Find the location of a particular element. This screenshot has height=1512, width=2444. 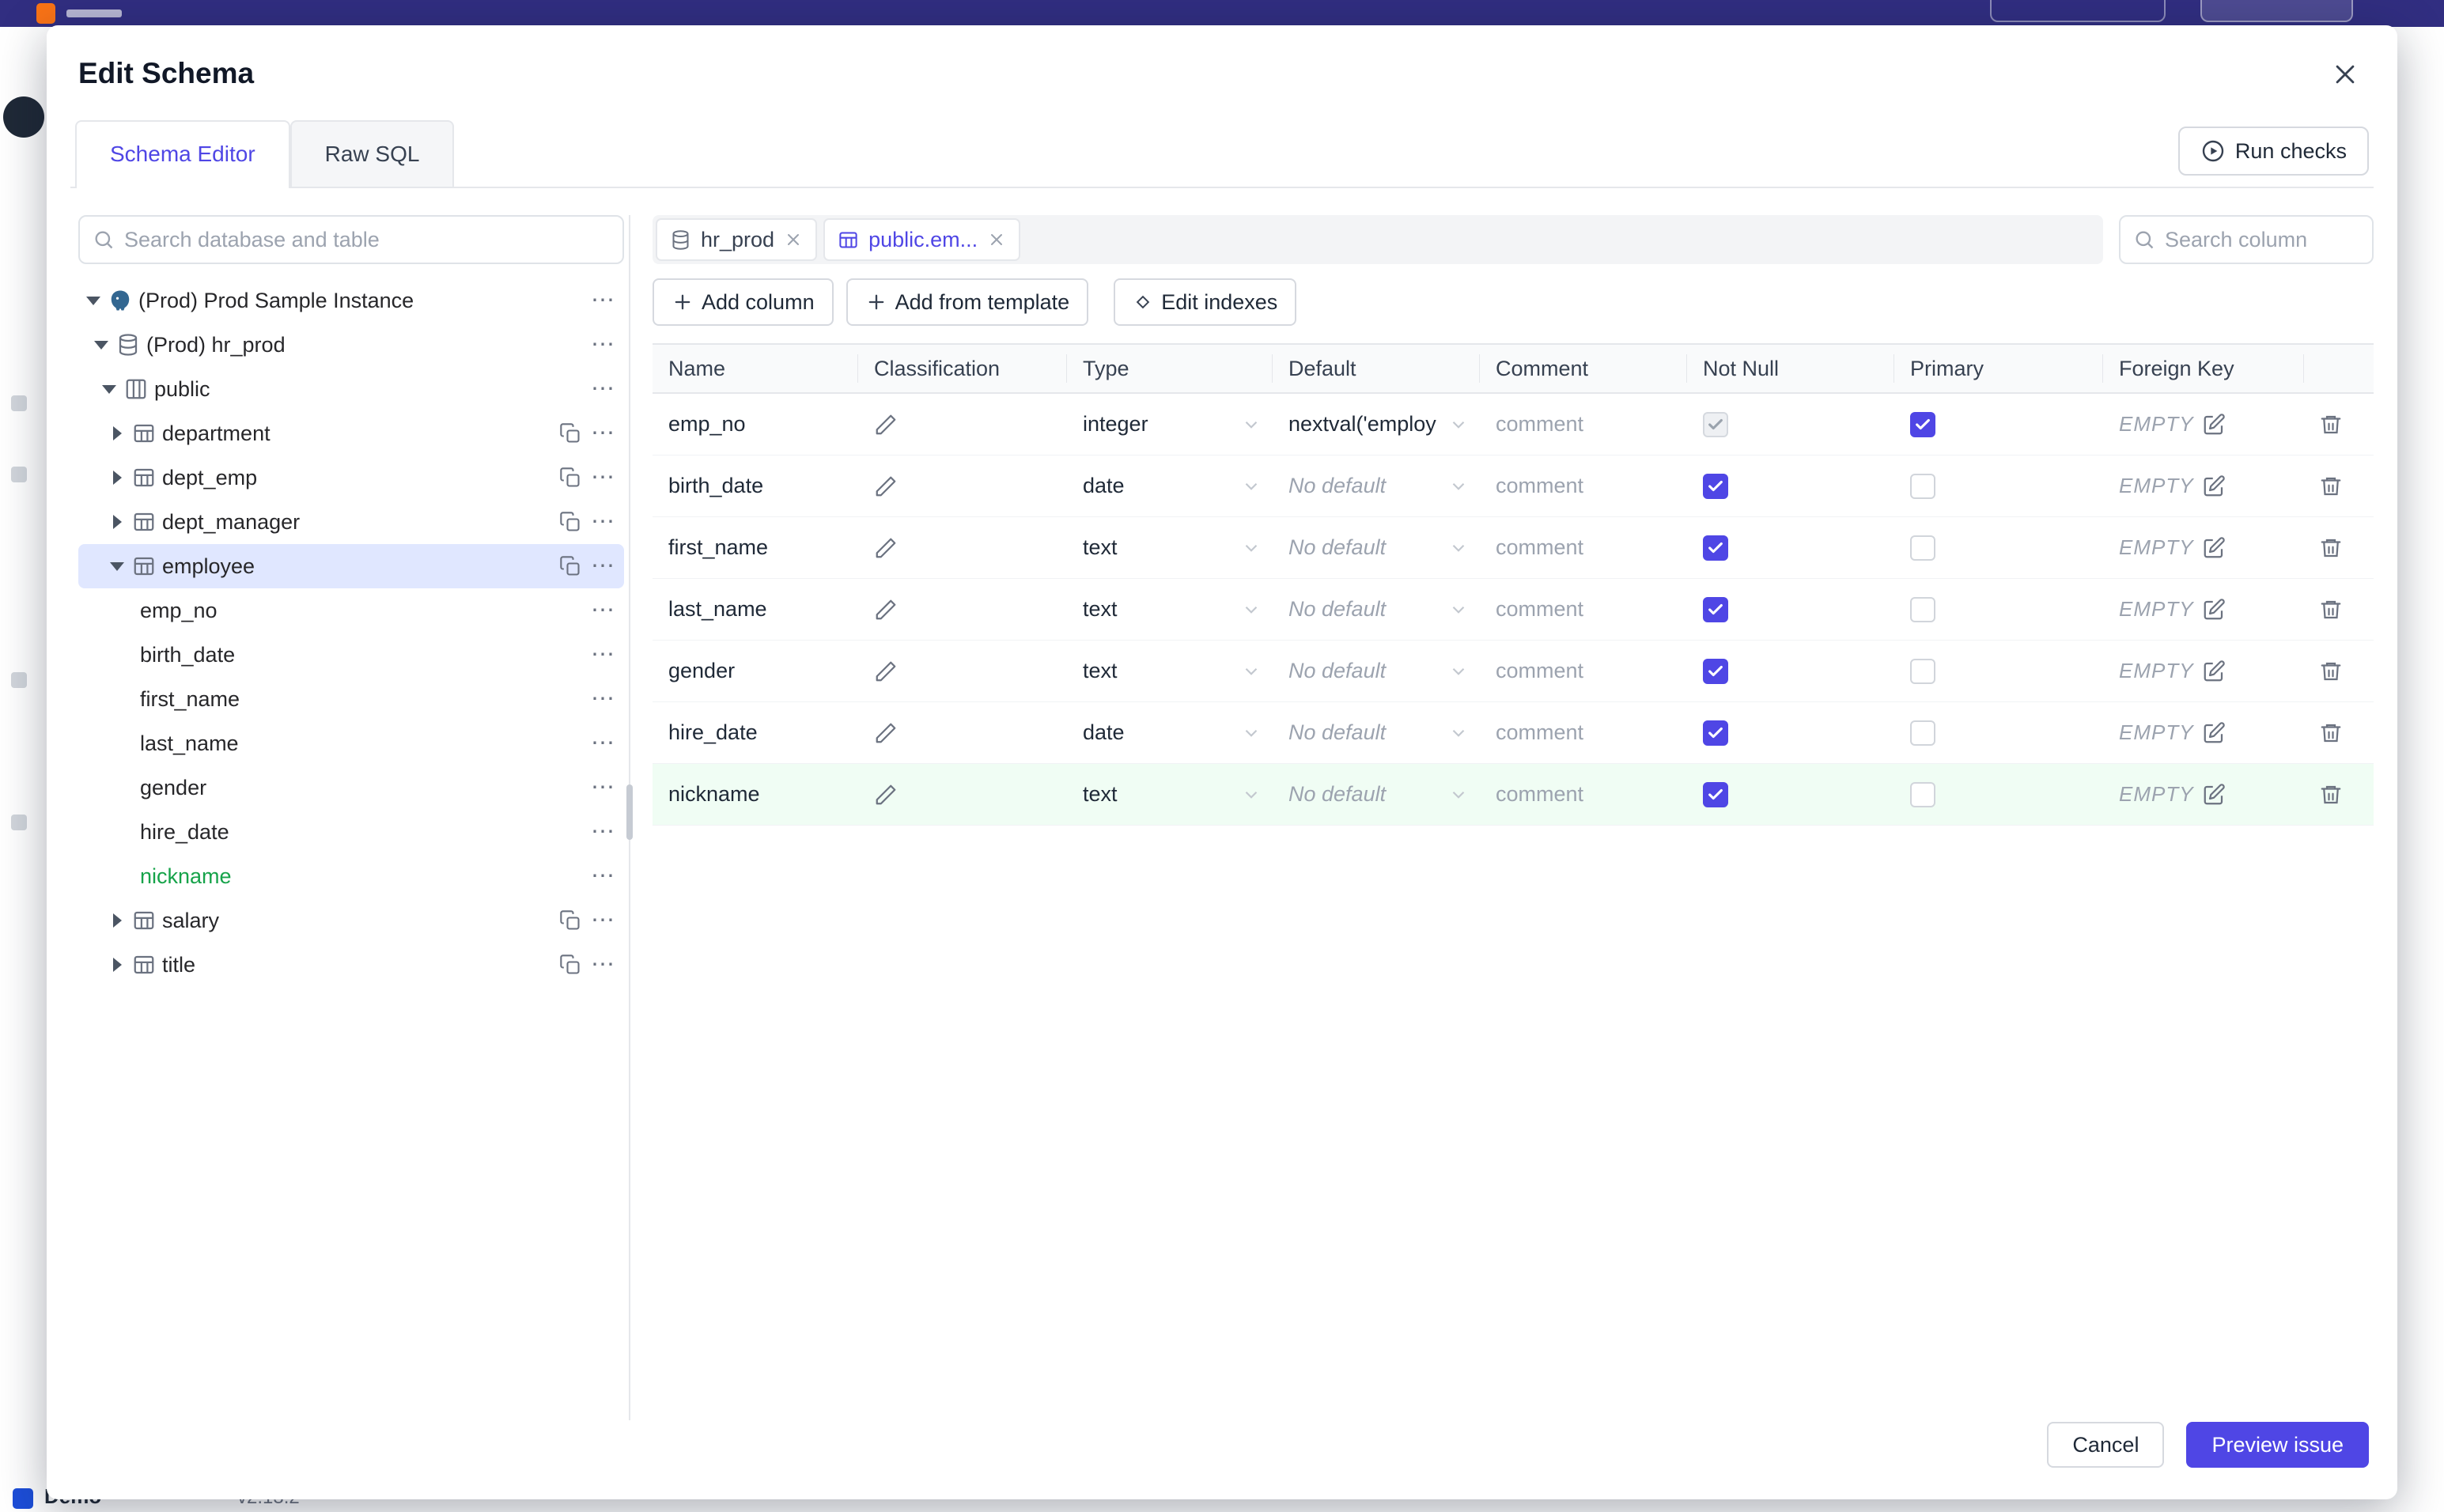

default-select: nextval('employ is located at coordinates (1376, 425).